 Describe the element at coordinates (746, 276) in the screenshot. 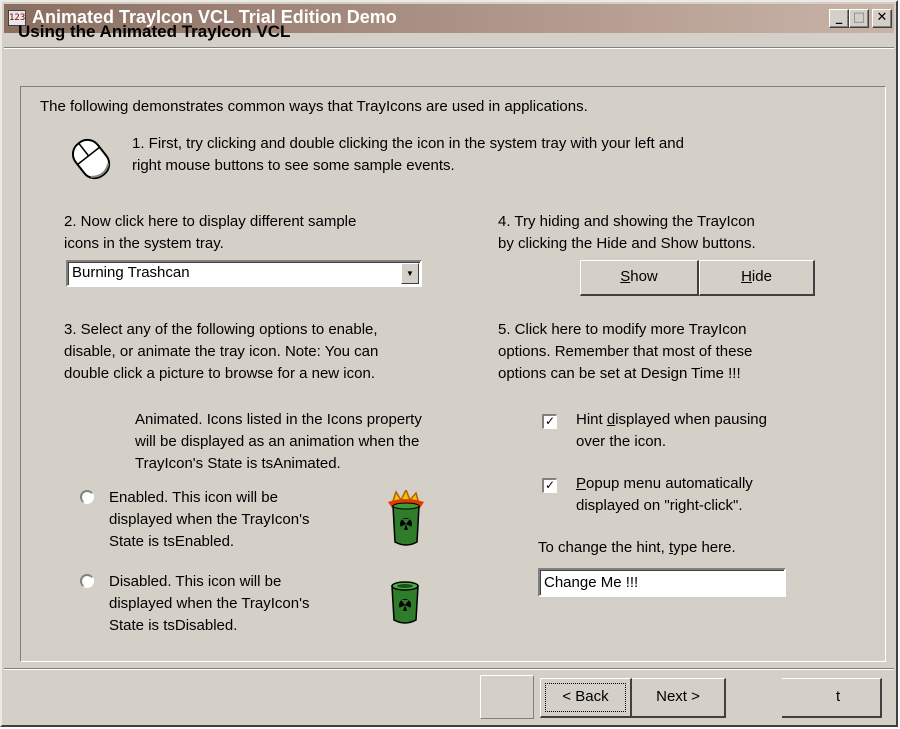

I see `hide-accel: H` at that location.